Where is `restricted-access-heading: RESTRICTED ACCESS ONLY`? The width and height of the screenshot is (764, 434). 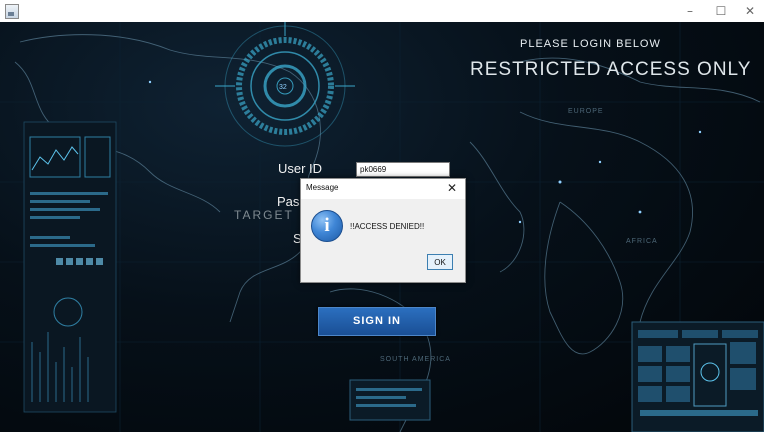
restricted-access-heading: RESTRICTED ACCESS ONLY is located at coordinates (611, 69).